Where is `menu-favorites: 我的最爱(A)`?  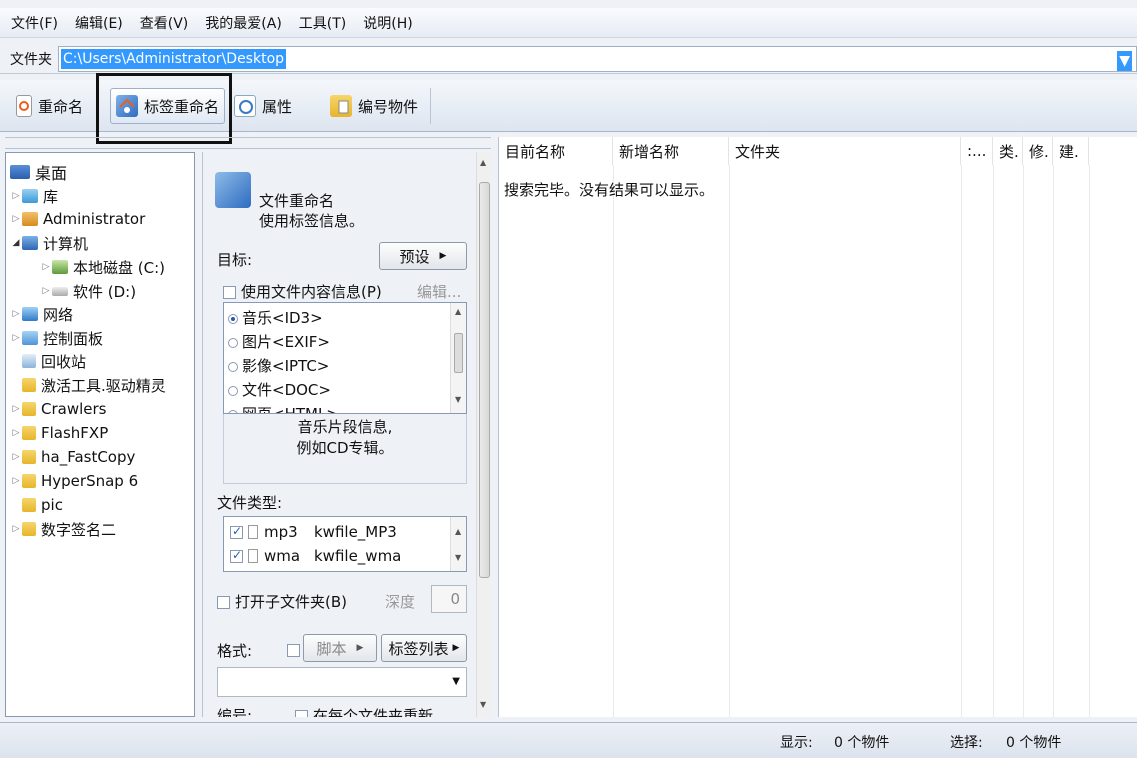
menu-favorites: 我的最爱(A) is located at coordinates (243, 23).